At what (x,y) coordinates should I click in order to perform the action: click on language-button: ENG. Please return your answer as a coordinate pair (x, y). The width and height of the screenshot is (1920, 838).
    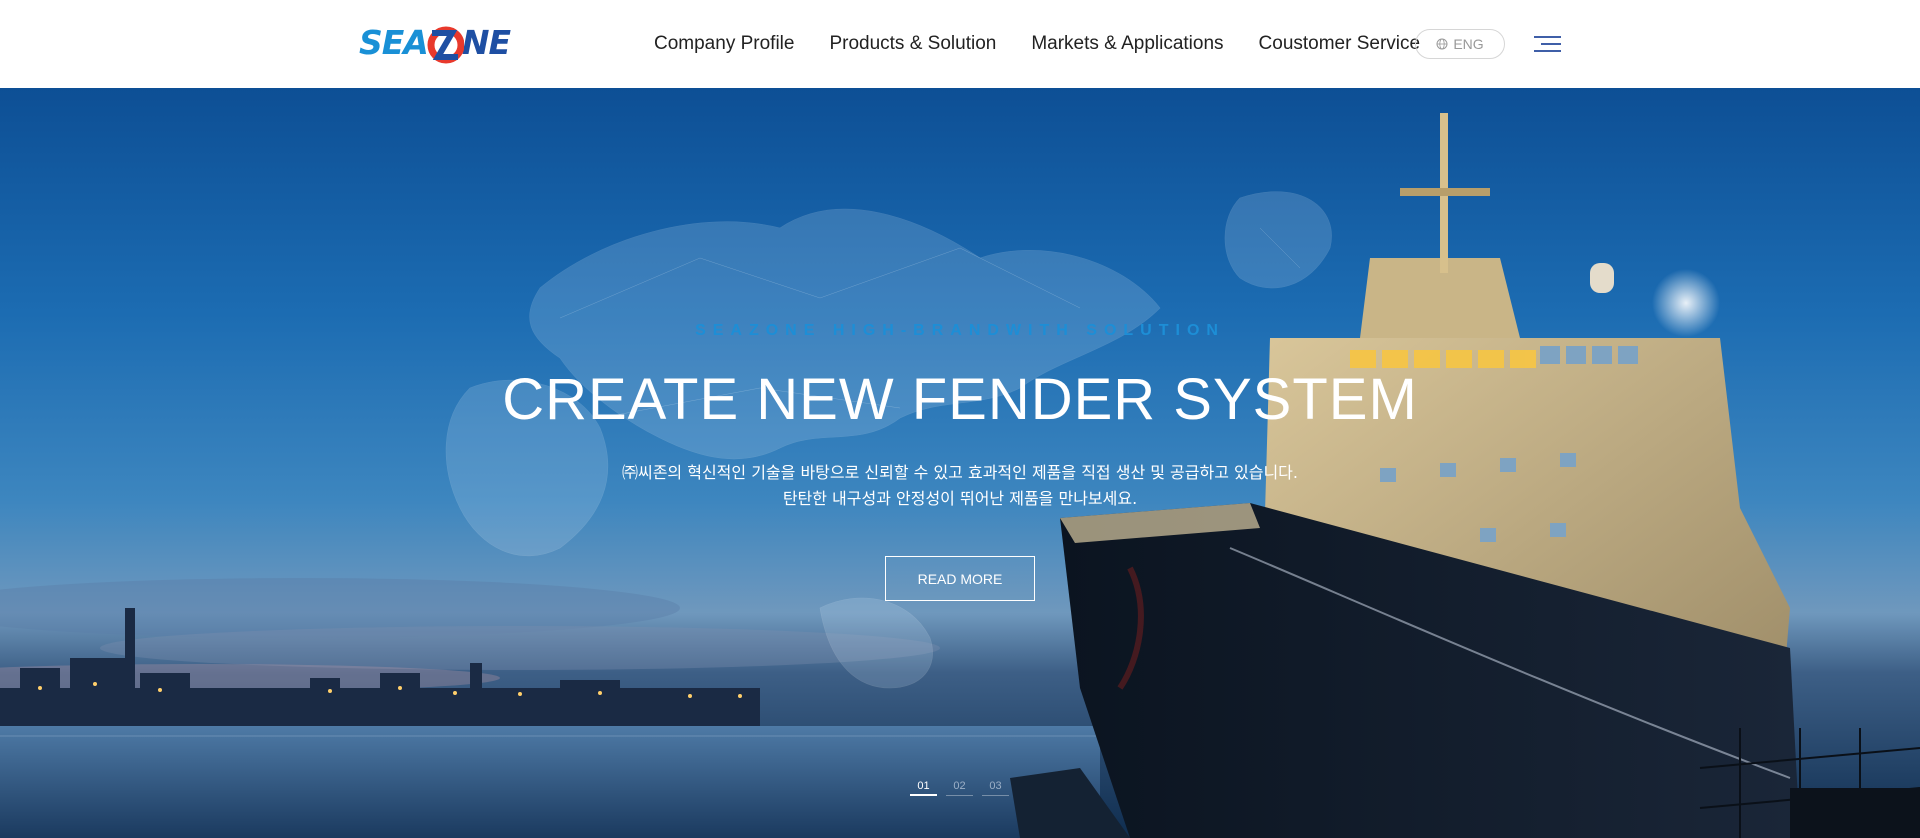
    Looking at the image, I should click on (1460, 44).